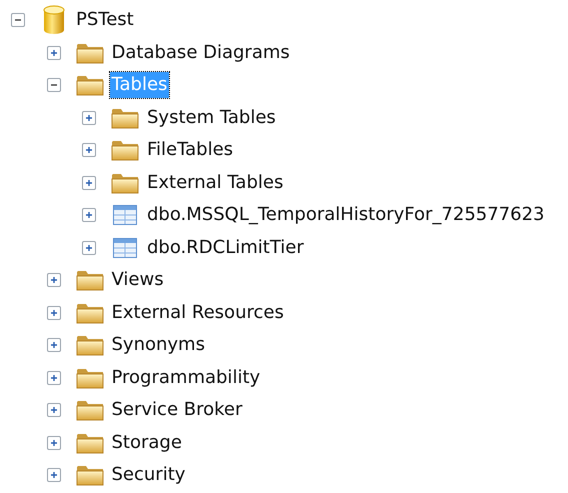  Describe the element at coordinates (198, 313) in the screenshot. I see `tree-item-label: External Resources` at that location.